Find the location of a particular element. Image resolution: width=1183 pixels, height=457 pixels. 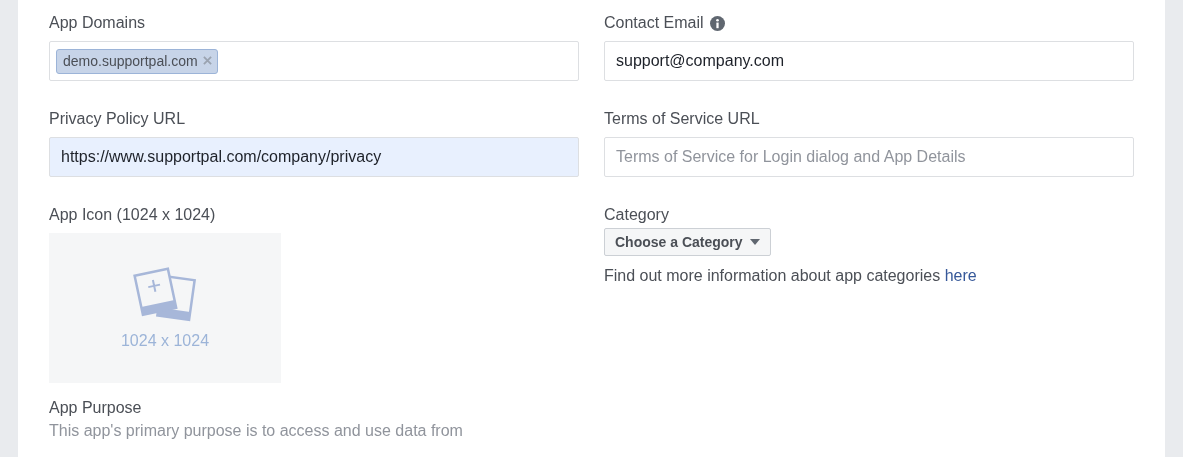

field-label: App Icon (1024 x 1024) is located at coordinates (132, 215).